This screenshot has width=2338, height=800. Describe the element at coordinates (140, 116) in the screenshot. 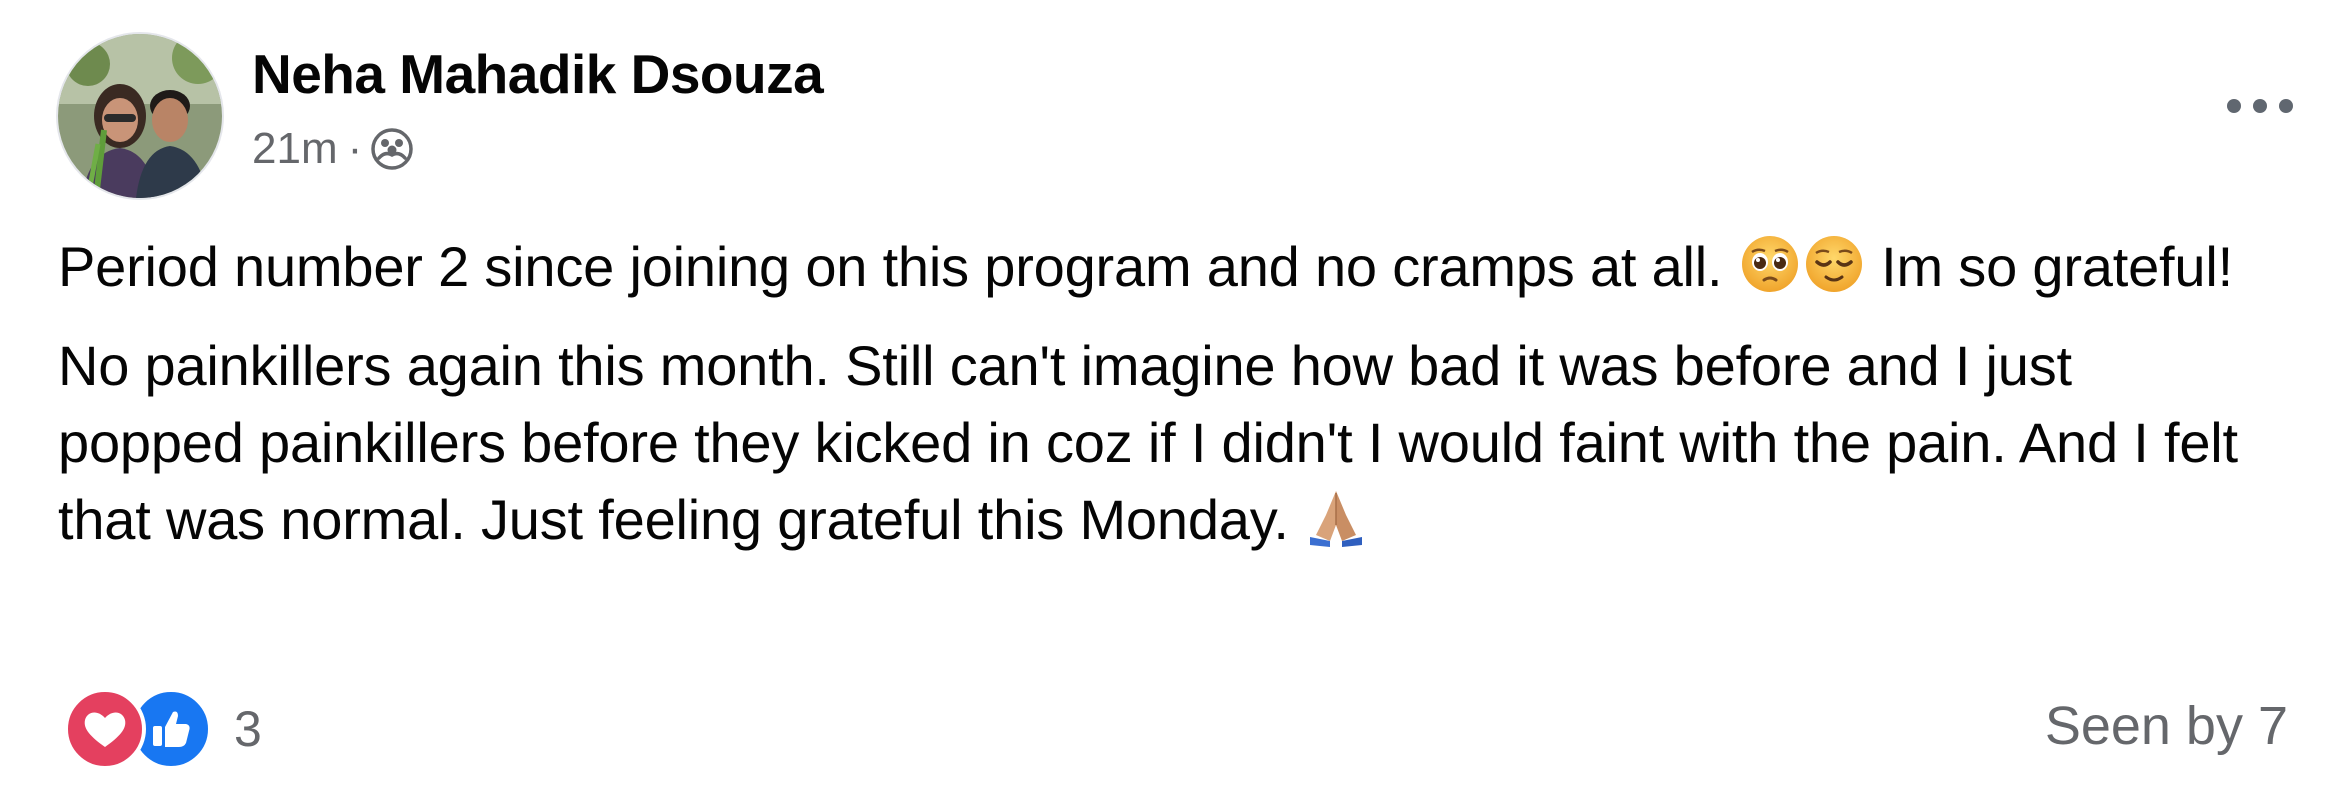

I see `author-avatar` at that location.